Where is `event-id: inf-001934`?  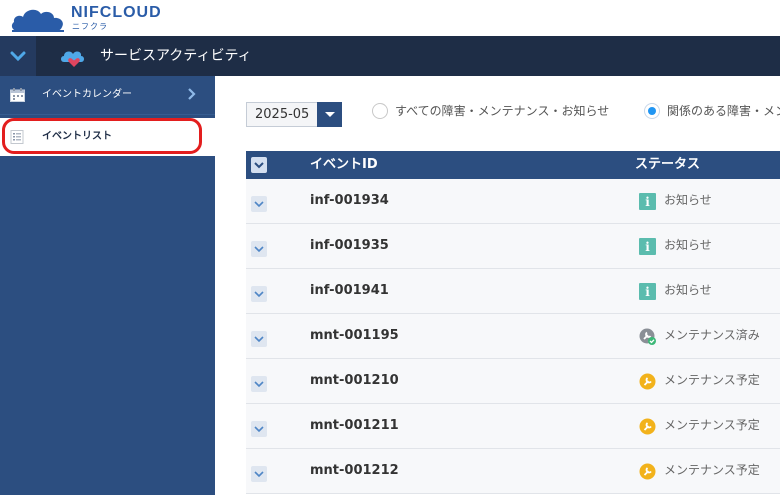 event-id: inf-001934 is located at coordinates (349, 201).